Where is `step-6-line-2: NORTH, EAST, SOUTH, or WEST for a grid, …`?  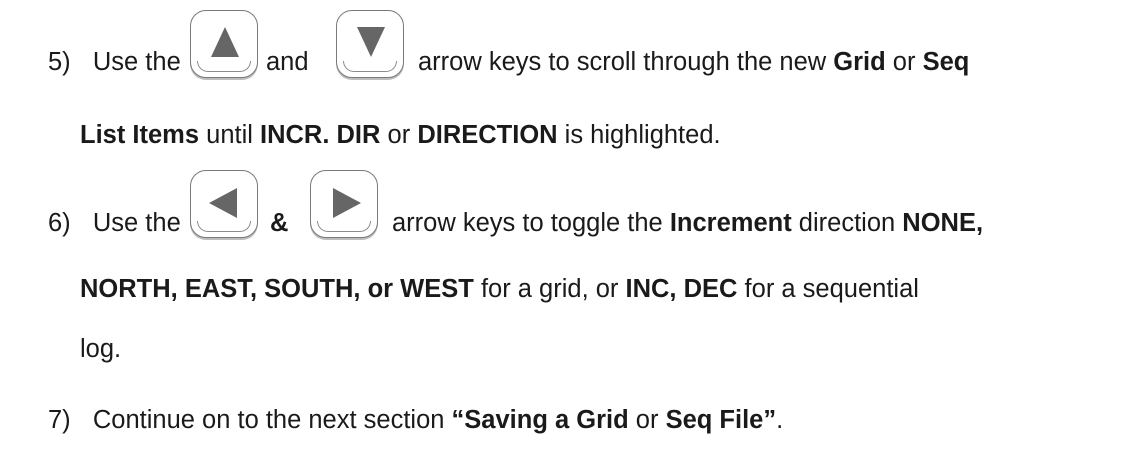 step-6-line-2: NORTH, EAST, SOUTH, or WEST for a grid, … is located at coordinates (499, 289).